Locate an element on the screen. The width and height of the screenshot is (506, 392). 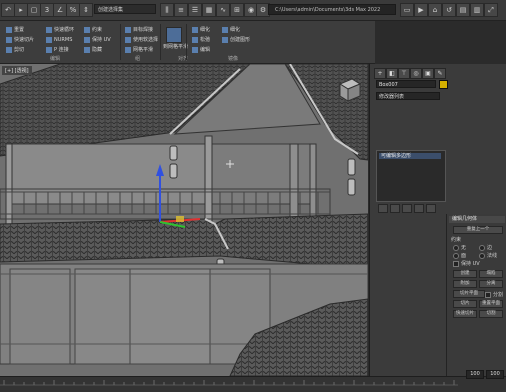
workspace-icon: ▥ is located at coordinates (477, 10).